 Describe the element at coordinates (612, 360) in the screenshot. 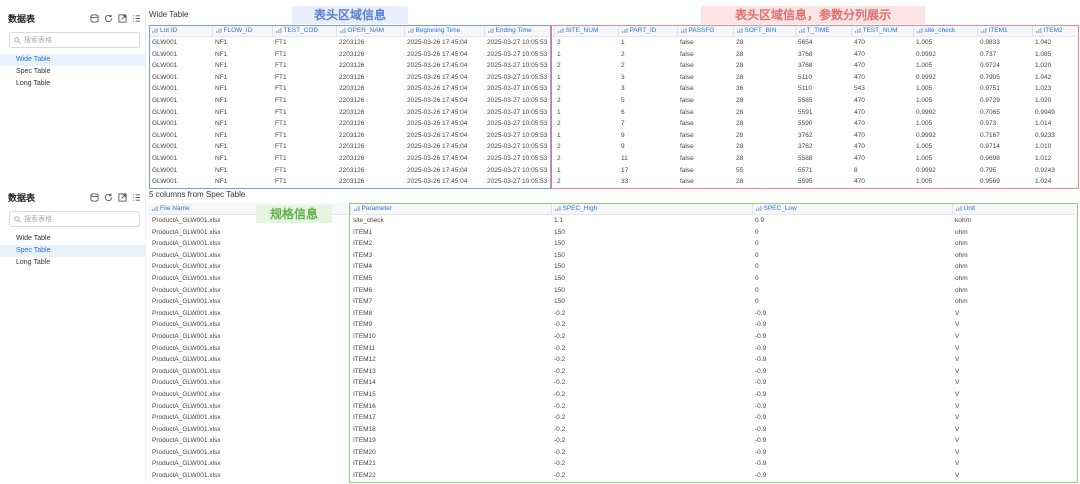

I see `table-row: ProductA_GLW001.xlsx ITEM12 -0.2 -0.9 V` at that location.